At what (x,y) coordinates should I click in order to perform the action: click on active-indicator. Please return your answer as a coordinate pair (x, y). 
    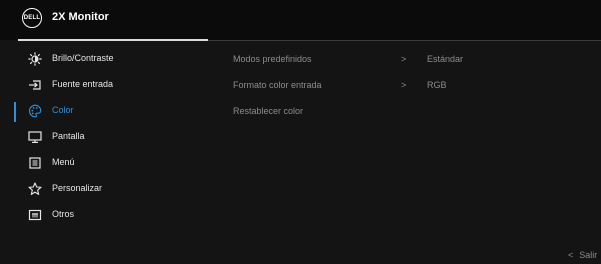
    Looking at the image, I should click on (15, 112).